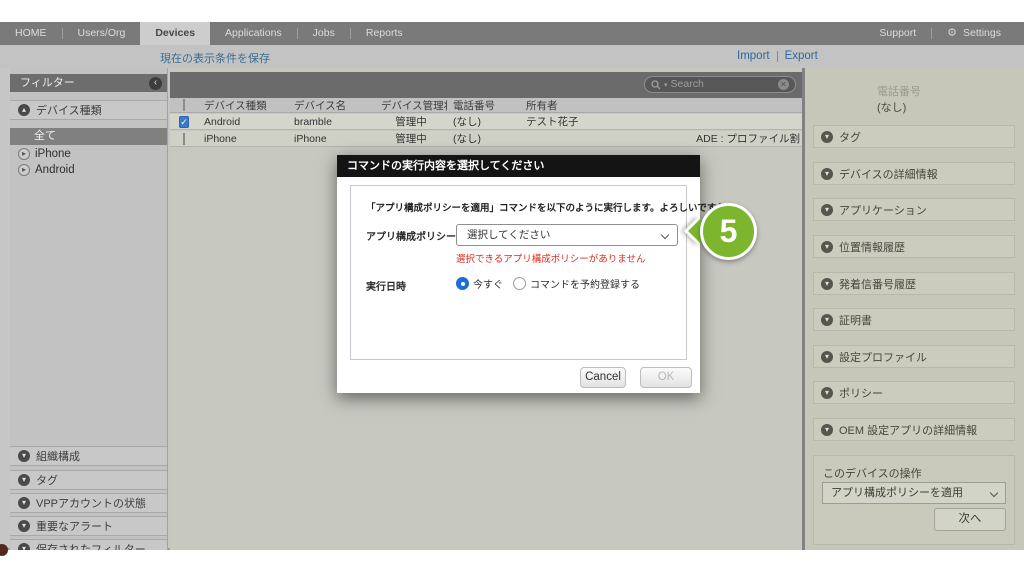 The width and height of the screenshot is (1024, 576). What do you see at coordinates (4, 550) in the screenshot?
I see `corner-artifact` at bounding box center [4, 550].